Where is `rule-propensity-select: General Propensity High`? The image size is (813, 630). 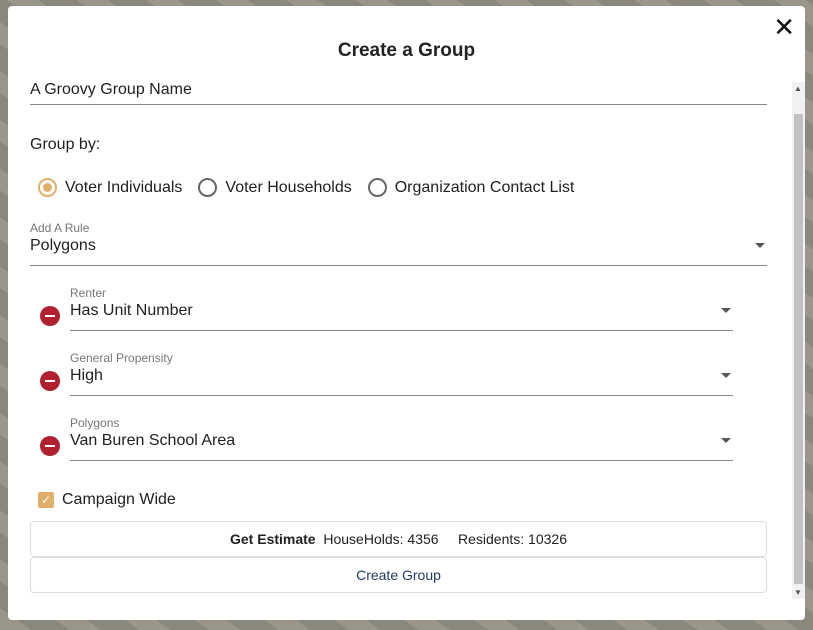
rule-propensity-select: General Propensity High is located at coordinates (401, 373).